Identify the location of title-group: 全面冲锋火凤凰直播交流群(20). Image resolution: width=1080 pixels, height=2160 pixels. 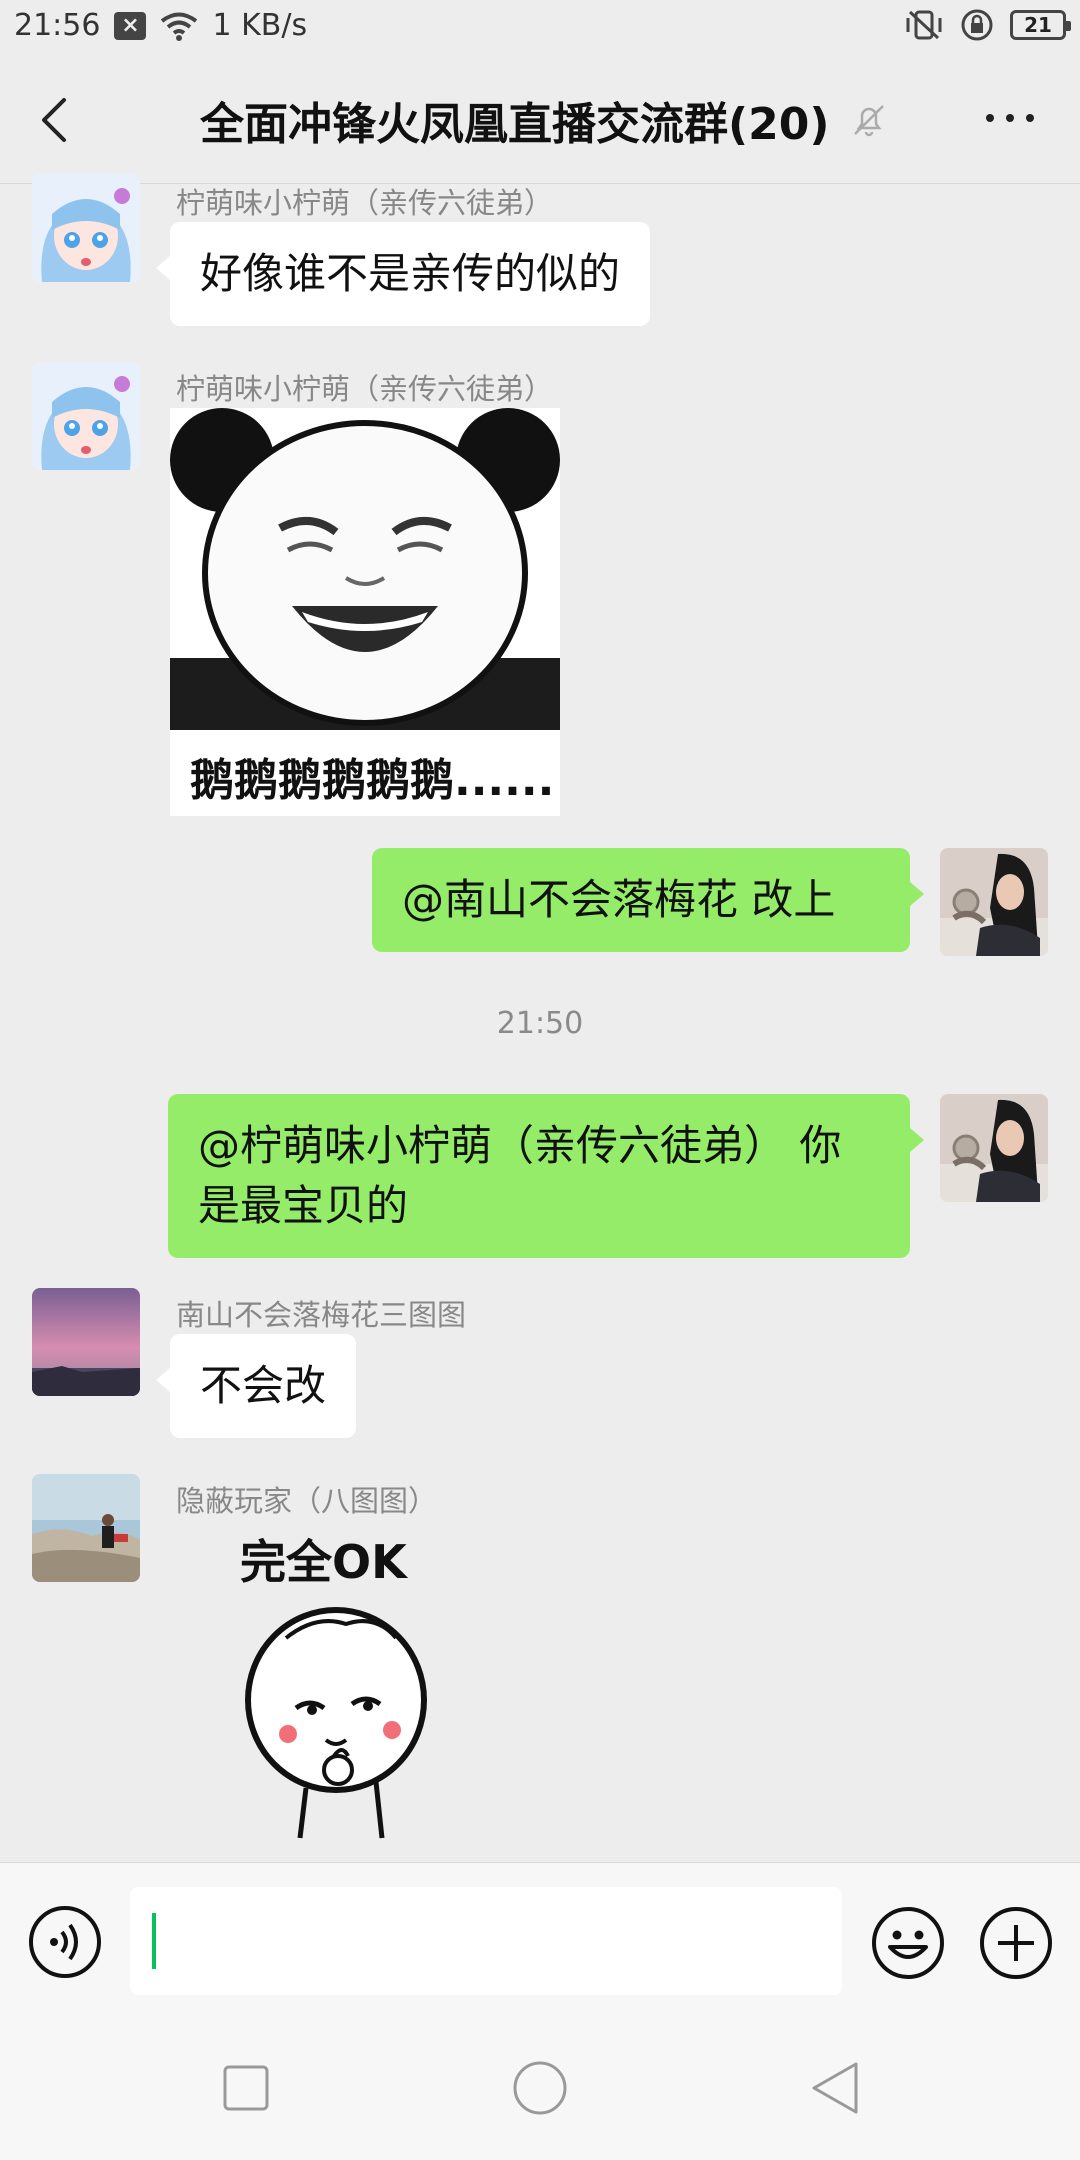
(544, 120).